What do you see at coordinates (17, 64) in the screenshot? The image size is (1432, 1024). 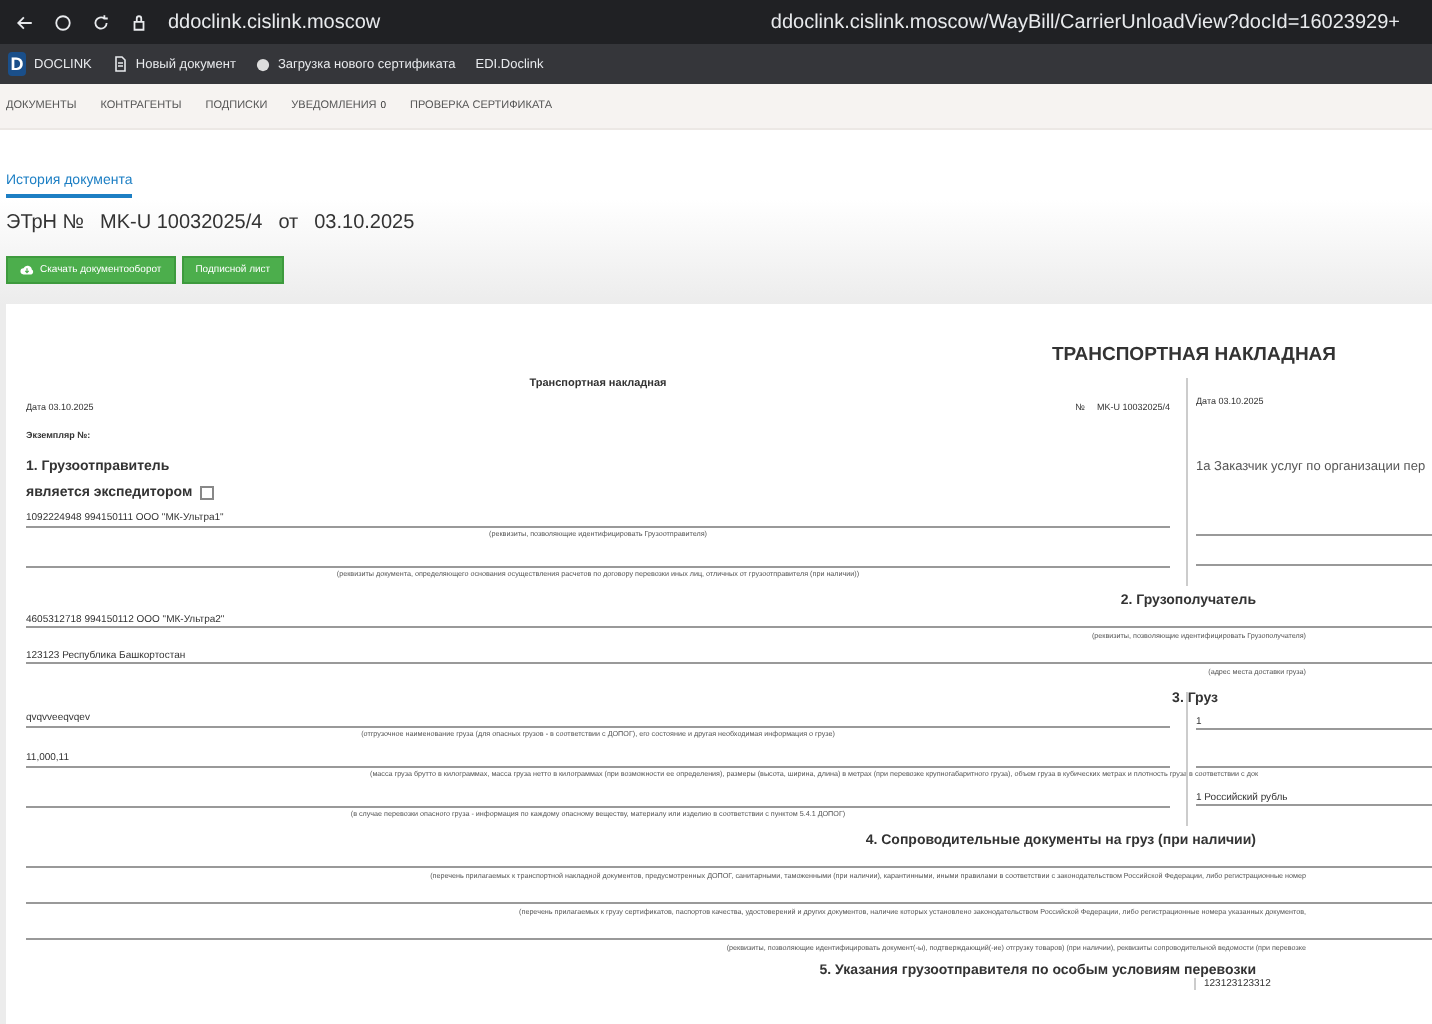 I see `logo-icon: D` at bounding box center [17, 64].